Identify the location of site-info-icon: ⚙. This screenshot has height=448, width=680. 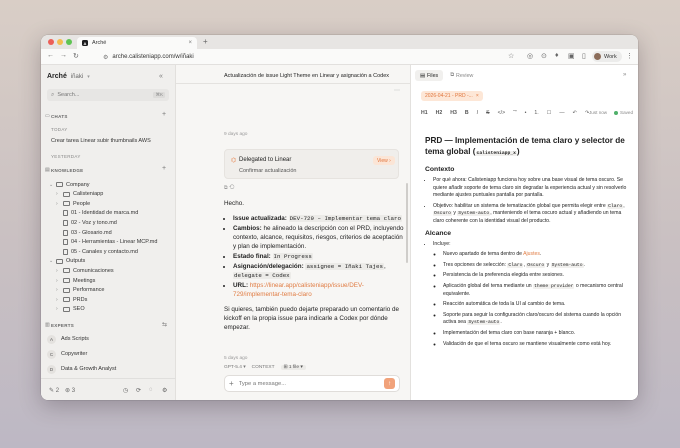
(105, 57).